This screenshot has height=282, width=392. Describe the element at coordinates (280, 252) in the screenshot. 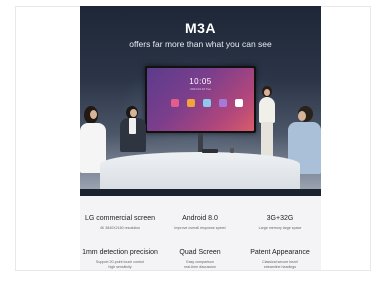

I see `feature-title: Patent Appearance` at that location.